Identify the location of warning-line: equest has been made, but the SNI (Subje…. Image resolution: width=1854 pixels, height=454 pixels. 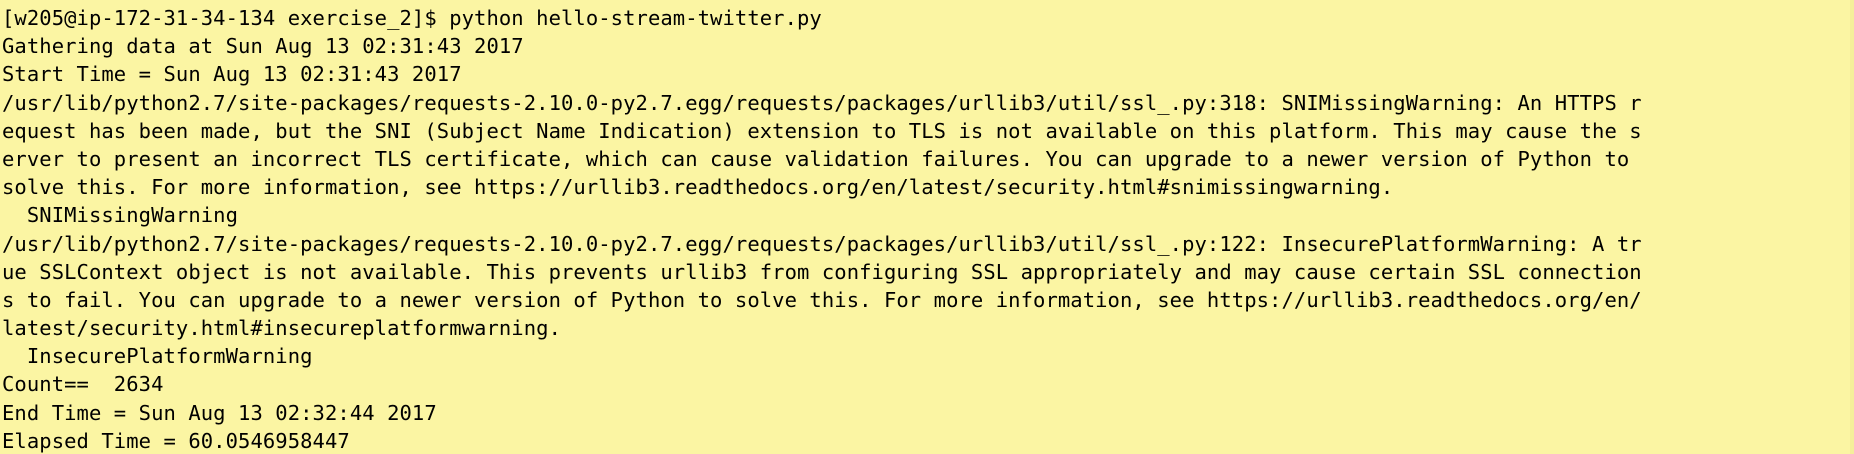
(822, 130).